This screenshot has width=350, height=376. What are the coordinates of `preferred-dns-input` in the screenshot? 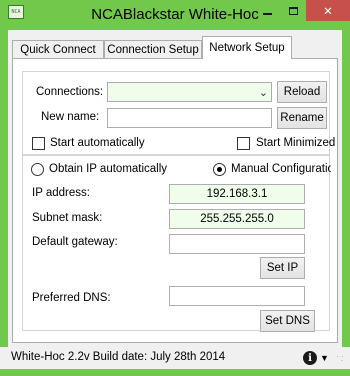 It's located at (237, 296).